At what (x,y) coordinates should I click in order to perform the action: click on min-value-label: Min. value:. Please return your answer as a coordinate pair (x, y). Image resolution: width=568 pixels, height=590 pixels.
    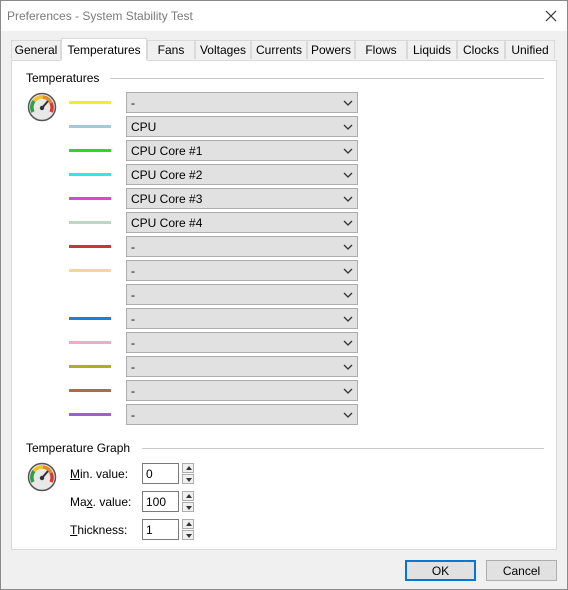
    Looking at the image, I should click on (99, 474).